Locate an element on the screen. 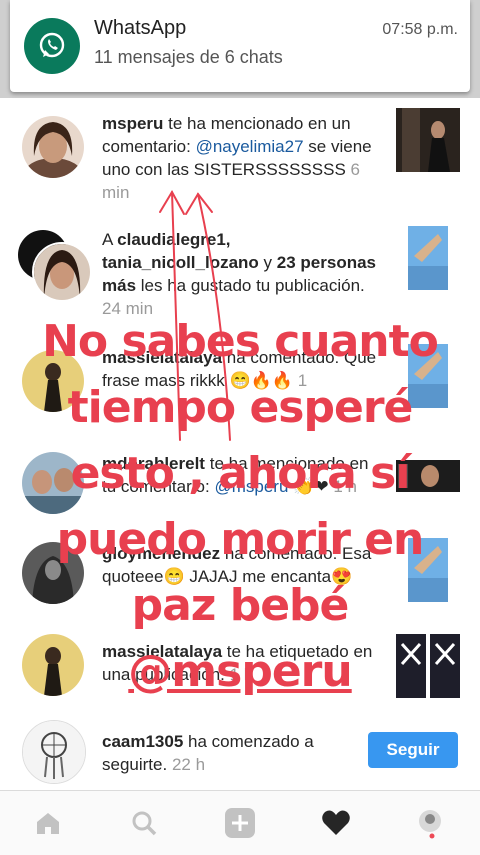 This screenshot has width=480, height=855. bottom-navigation is located at coordinates (240, 822).